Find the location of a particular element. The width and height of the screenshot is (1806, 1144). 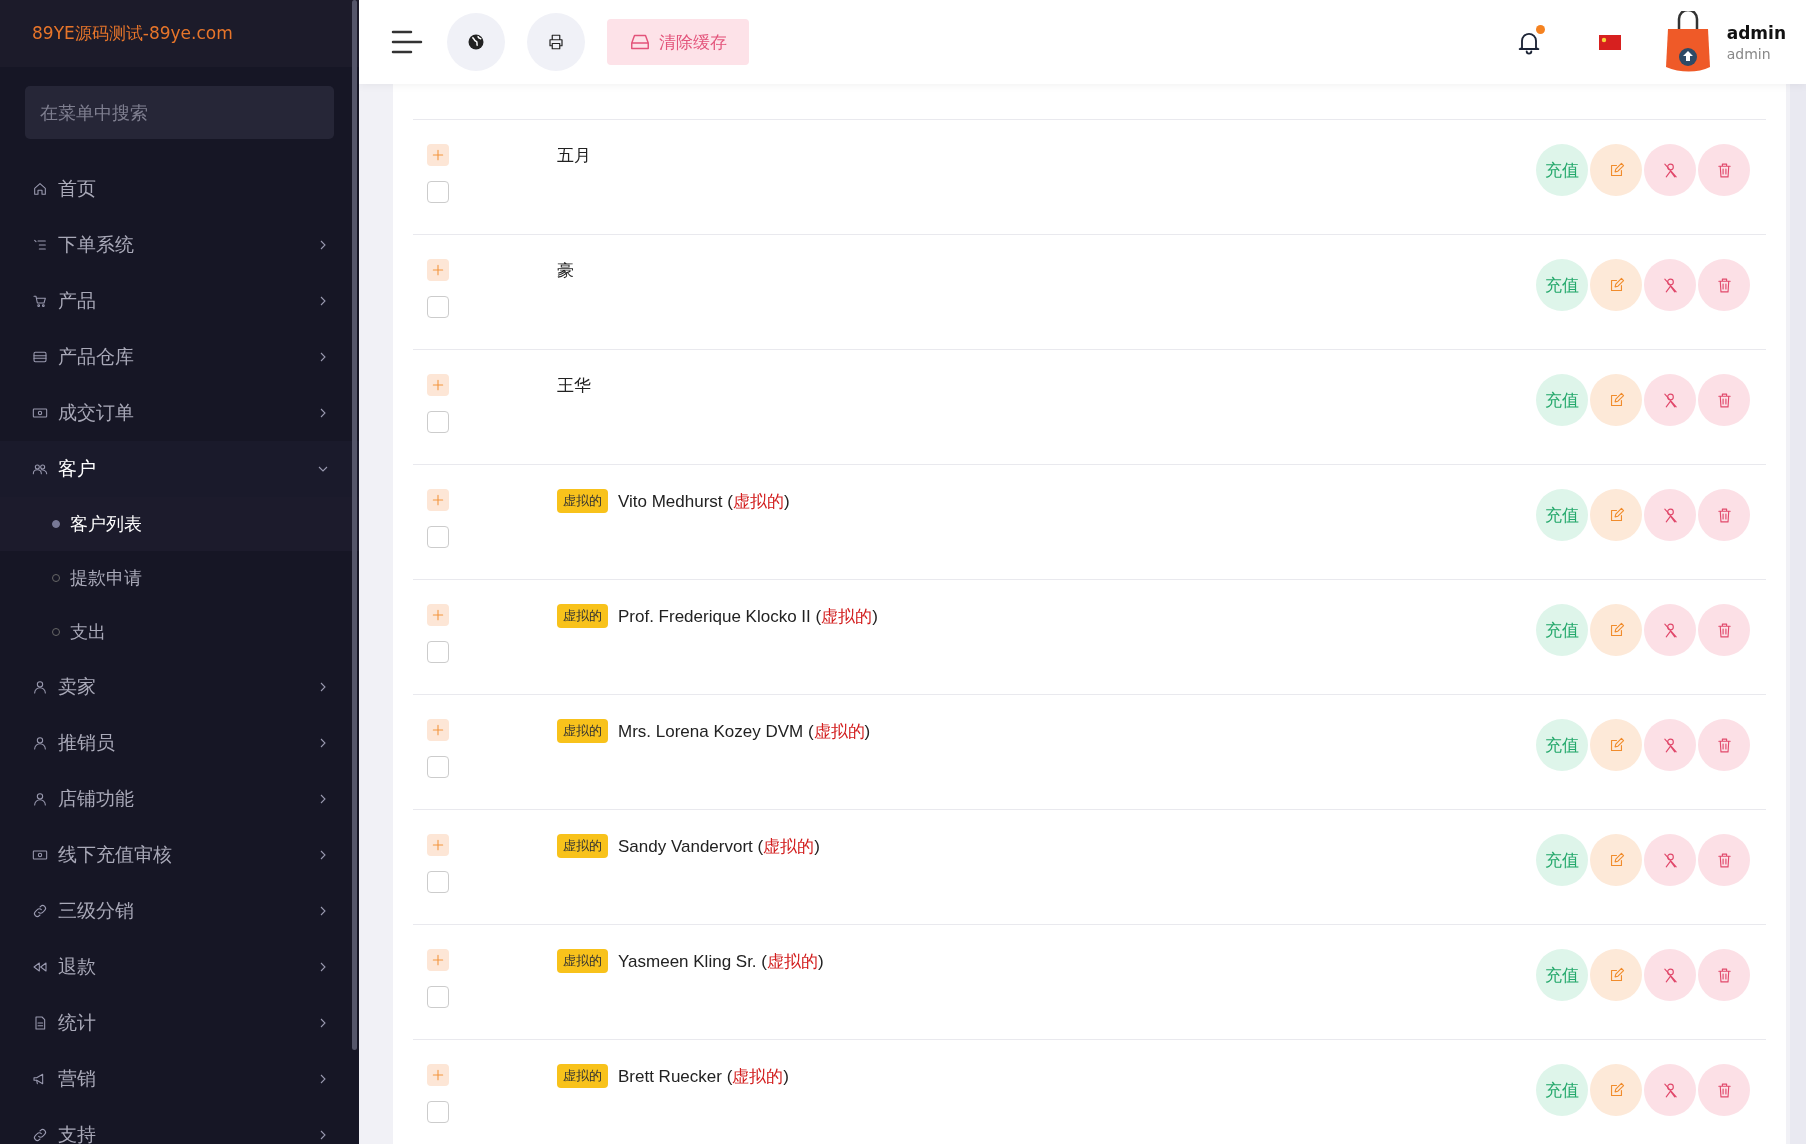

sidebar-item: 成交订单 is located at coordinates (179, 413).